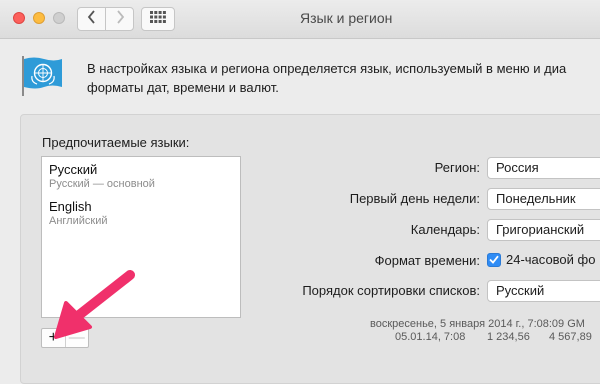  Describe the element at coordinates (102, 176) in the screenshot. I see `language-item-russian: Русский Русский — основной` at that location.